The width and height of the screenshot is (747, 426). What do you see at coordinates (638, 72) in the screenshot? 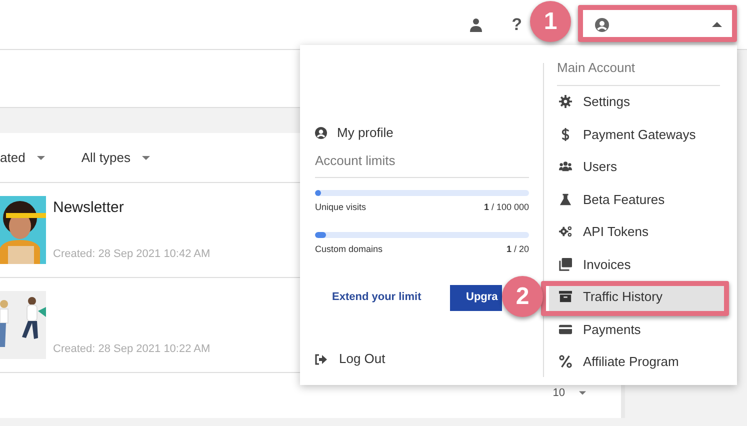
I see `section-title: Main Account` at bounding box center [638, 72].